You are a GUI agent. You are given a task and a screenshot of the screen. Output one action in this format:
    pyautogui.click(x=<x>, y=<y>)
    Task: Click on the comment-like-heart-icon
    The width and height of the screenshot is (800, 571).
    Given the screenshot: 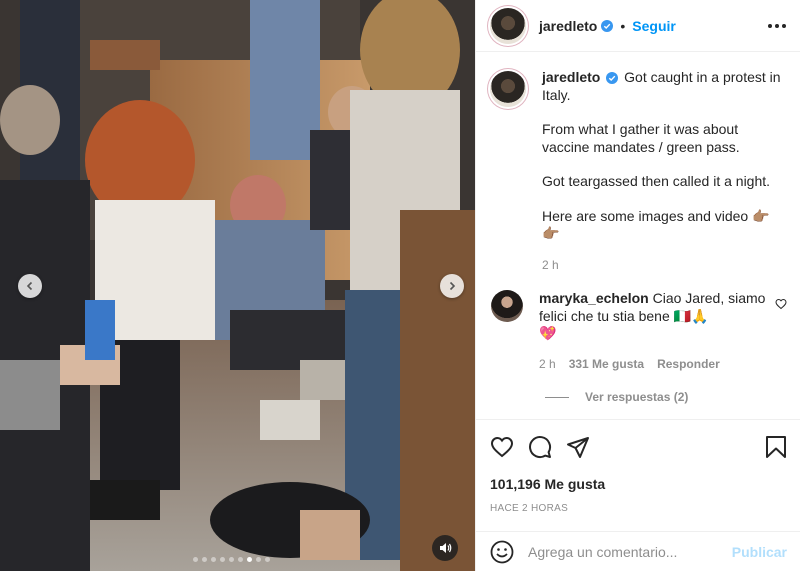 What is the action you would take?
    pyautogui.click(x=781, y=304)
    